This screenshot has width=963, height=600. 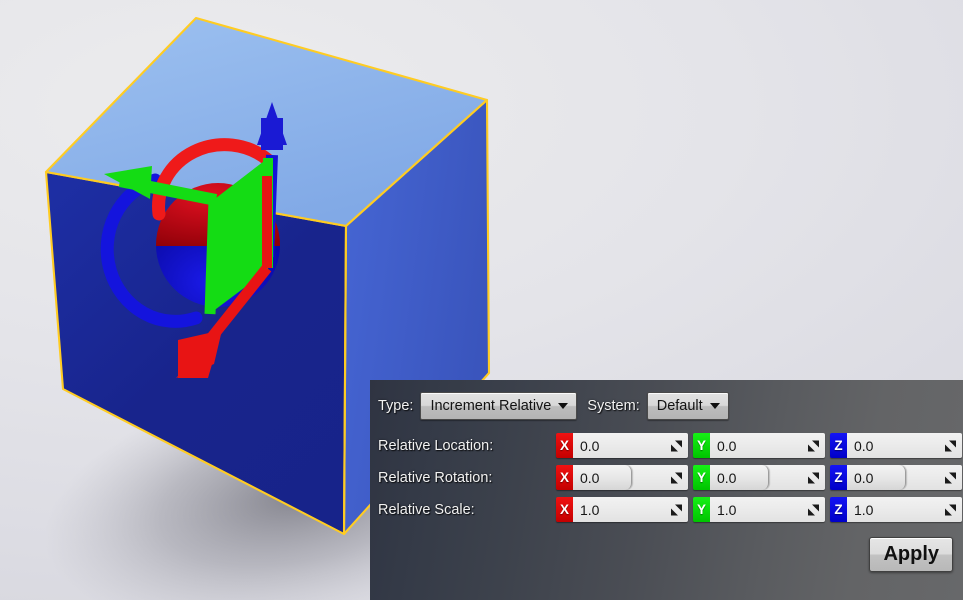 I want to click on relative-location-y-valuebox: 0.0, so click(x=767, y=445).